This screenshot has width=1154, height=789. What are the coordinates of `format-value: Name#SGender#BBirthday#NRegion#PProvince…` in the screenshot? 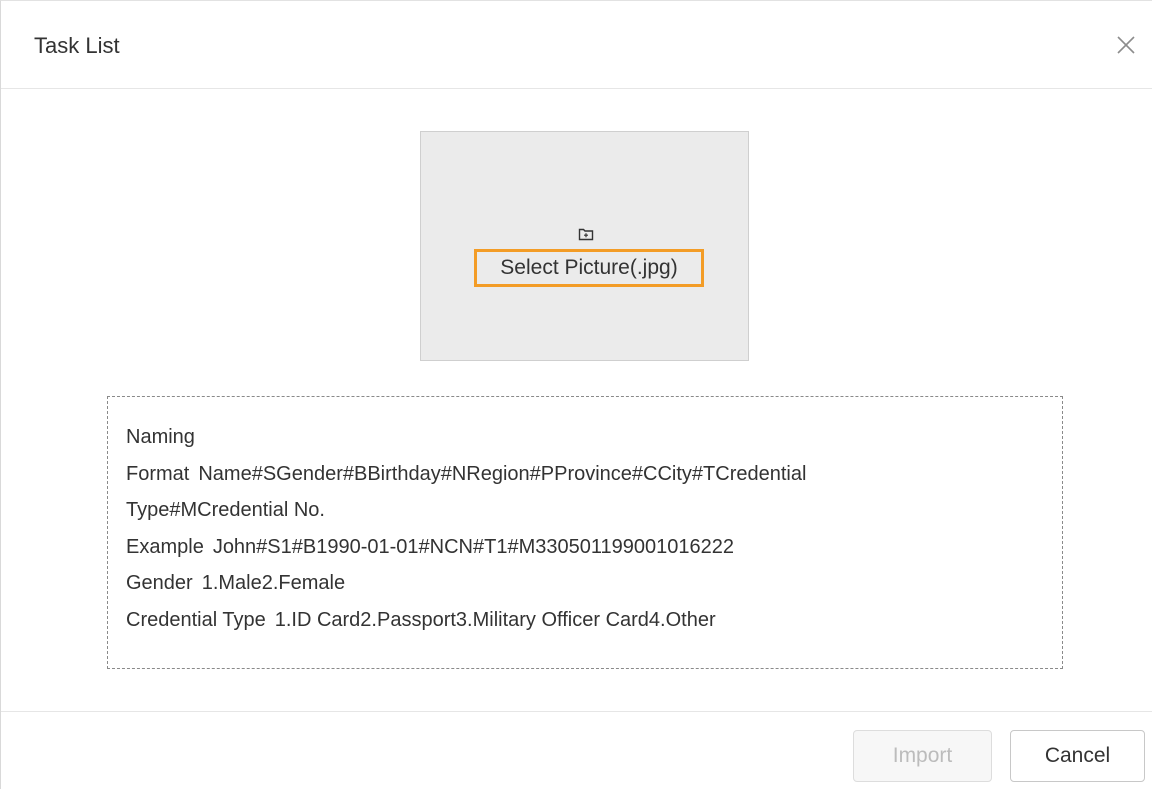 It's located at (502, 473).